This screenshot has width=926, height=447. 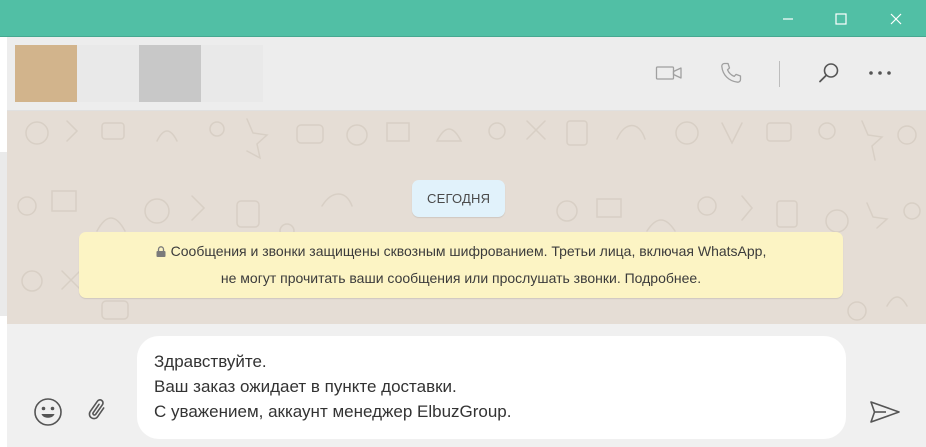 I want to click on voice-call-icon, so click(x=731, y=72).